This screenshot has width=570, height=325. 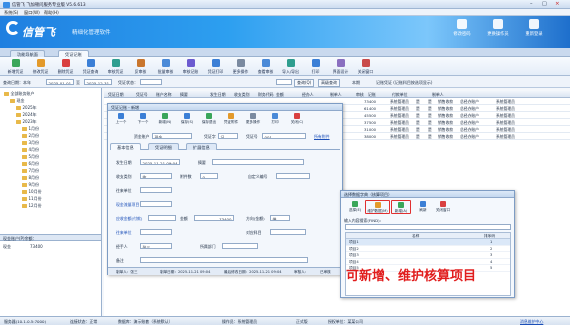 I want to click on current-period-checkbox: 本期, so click(x=356, y=83).